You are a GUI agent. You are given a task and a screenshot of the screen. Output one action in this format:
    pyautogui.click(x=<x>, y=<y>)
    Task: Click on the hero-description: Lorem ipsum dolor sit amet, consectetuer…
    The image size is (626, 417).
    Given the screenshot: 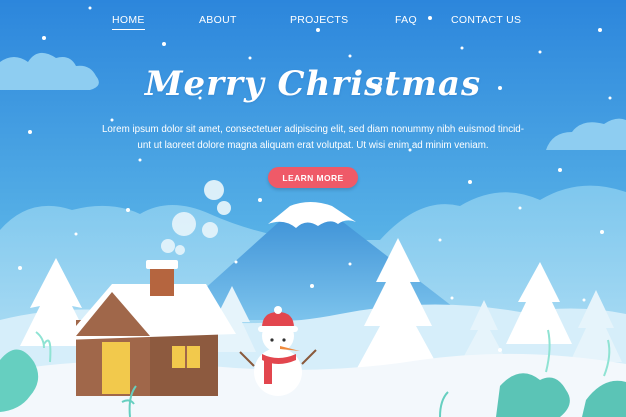 What is the action you would take?
    pyautogui.click(x=313, y=138)
    